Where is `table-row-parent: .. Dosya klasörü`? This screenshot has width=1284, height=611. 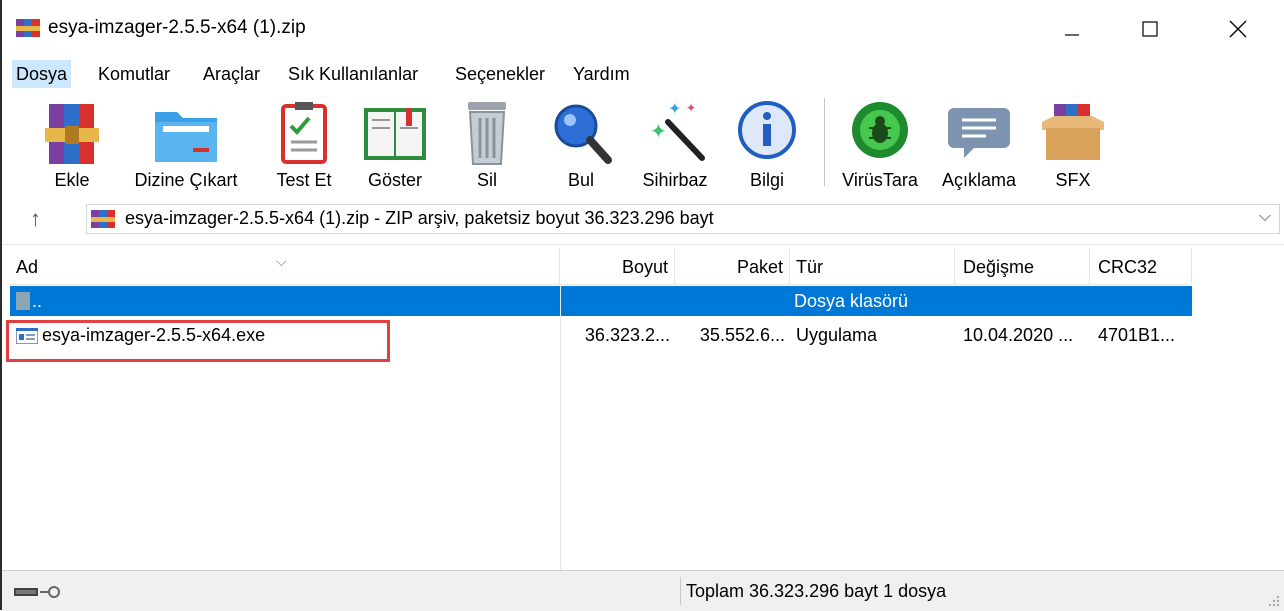 table-row-parent: .. Dosya klasörü is located at coordinates (601, 301).